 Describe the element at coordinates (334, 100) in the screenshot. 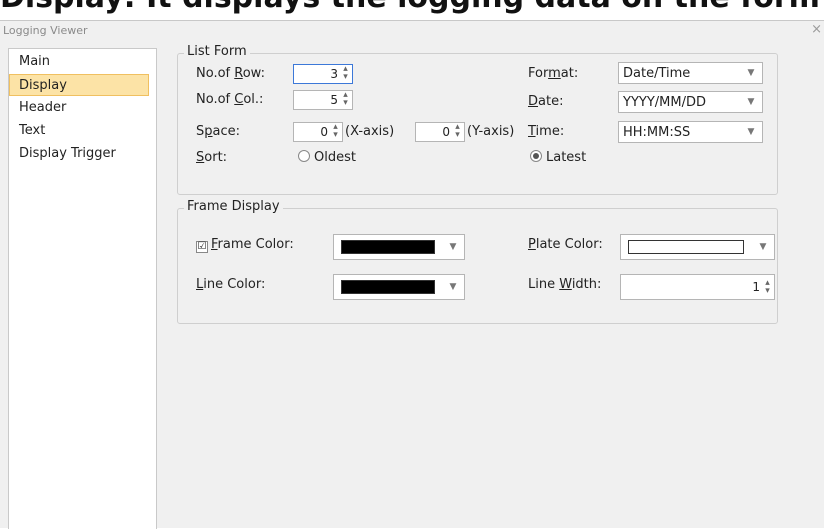

I see `cols-value: 5` at that location.